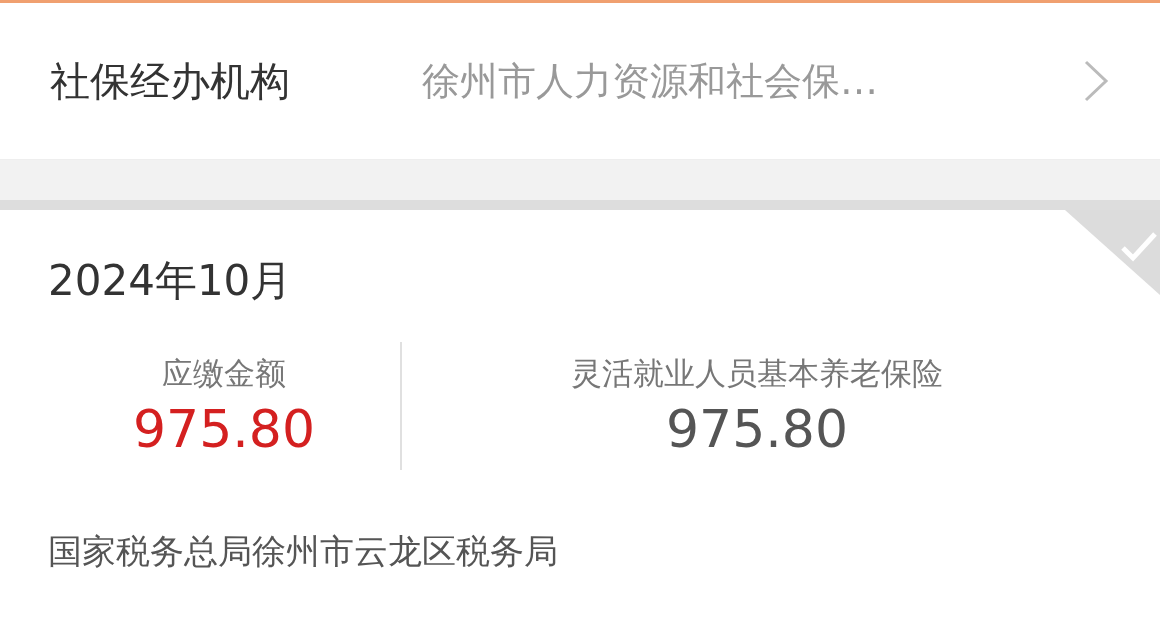 The width and height of the screenshot is (1160, 642). I want to click on institution-label: 社保经办机构, so click(170, 81).